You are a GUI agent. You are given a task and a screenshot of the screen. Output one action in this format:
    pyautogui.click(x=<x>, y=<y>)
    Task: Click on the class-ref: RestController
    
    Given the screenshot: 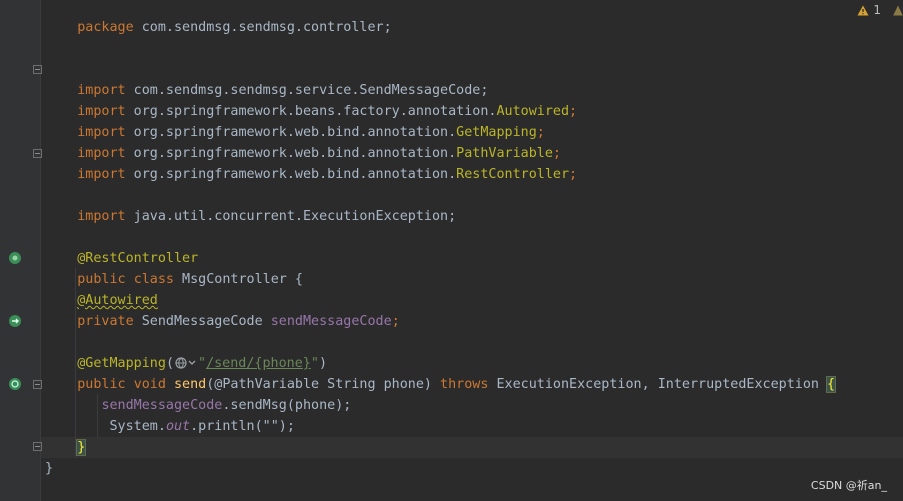 What is the action you would take?
    pyautogui.click(x=513, y=174)
    